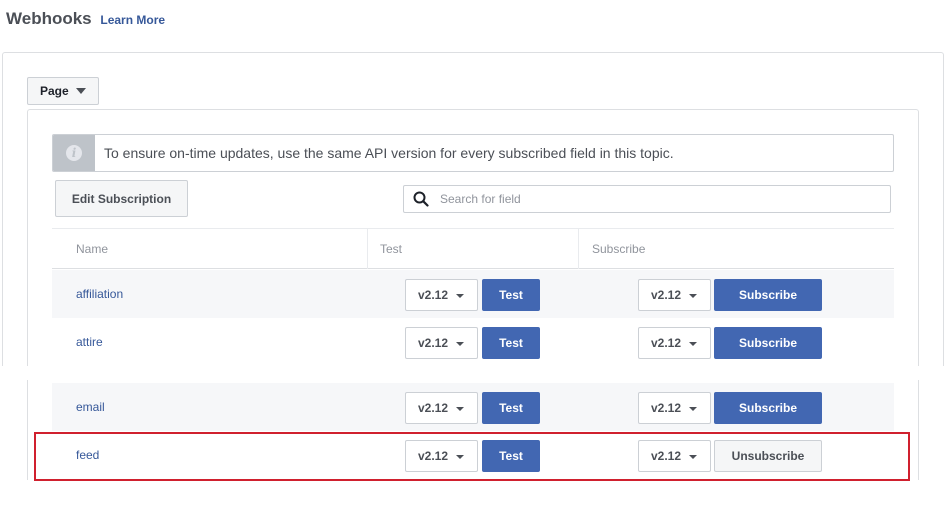 Image resolution: width=949 pixels, height=510 pixels. What do you see at coordinates (421, 199) in the screenshot?
I see `search-icon` at bounding box center [421, 199].